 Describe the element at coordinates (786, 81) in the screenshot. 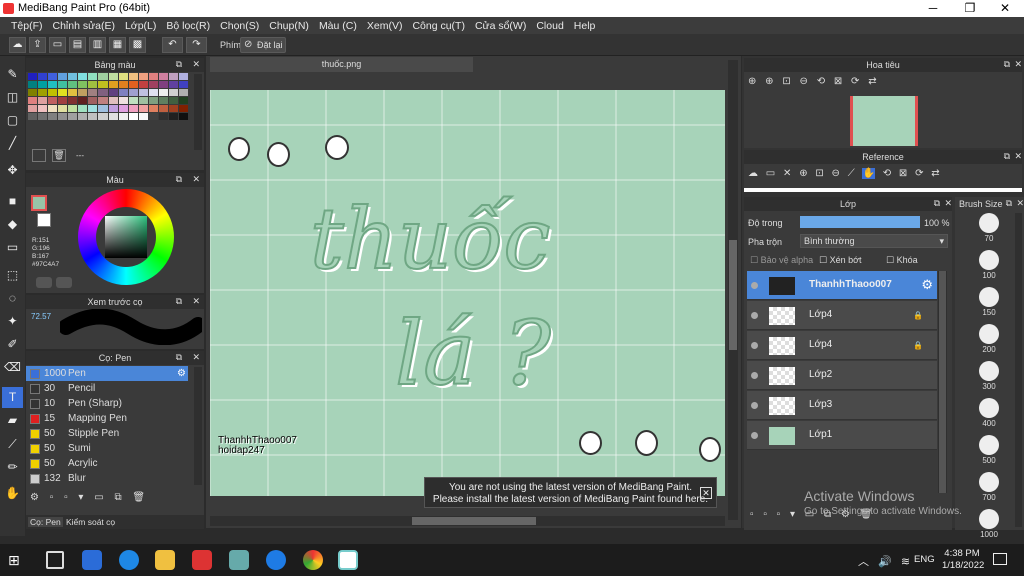

I see `fit-icon: ⊡` at that location.